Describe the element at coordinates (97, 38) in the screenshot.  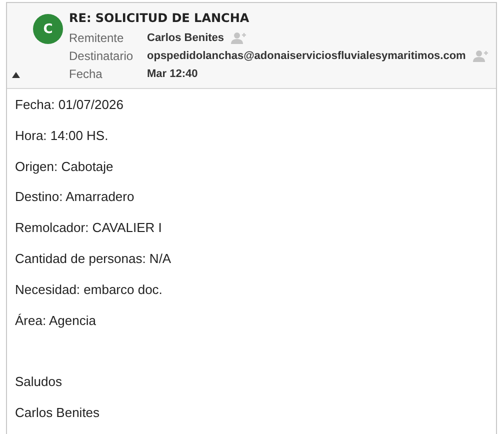
I see `field-label: Remitente` at that location.